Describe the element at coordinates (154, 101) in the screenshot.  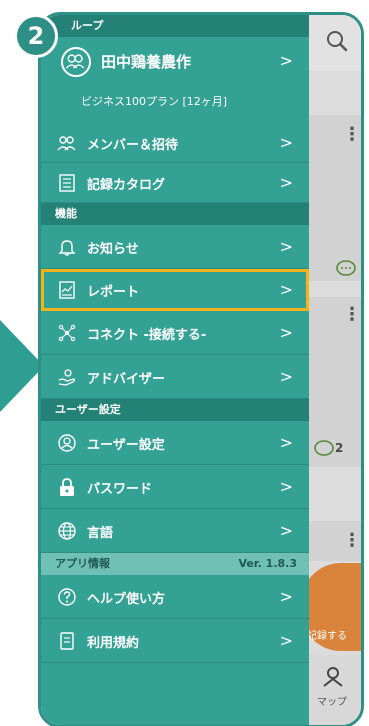
I see `account-plan: ビジネス100プラン [12ヶ月]` at that location.